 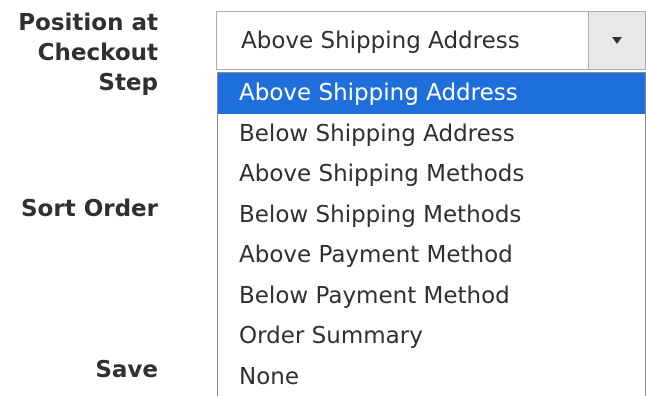 I want to click on option-none: None, so click(x=431, y=376).